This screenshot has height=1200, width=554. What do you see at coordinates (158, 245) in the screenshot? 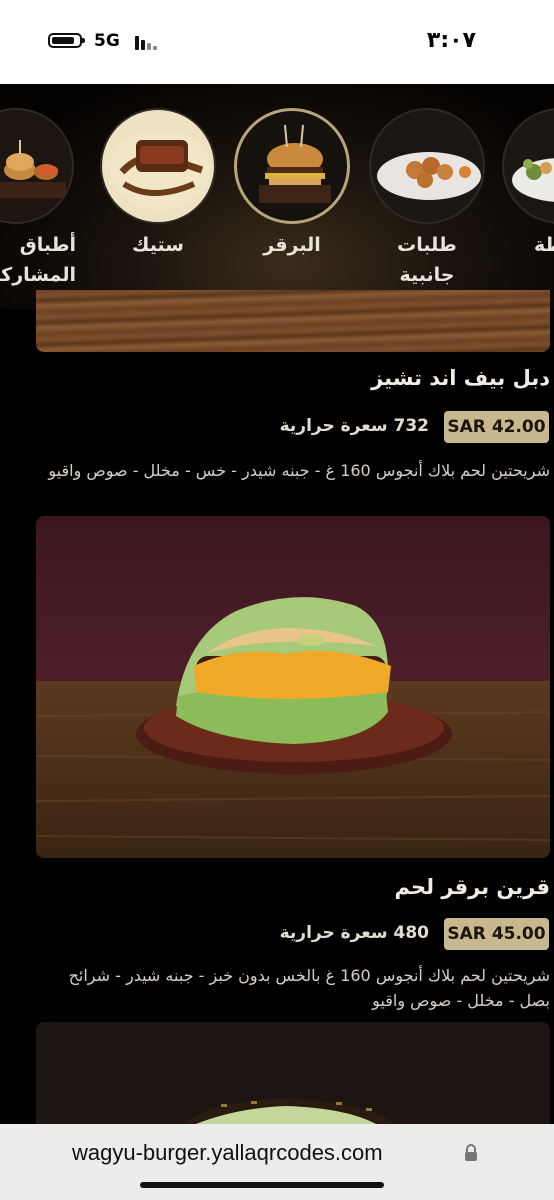
I see `category-label: ستيك` at bounding box center [158, 245].